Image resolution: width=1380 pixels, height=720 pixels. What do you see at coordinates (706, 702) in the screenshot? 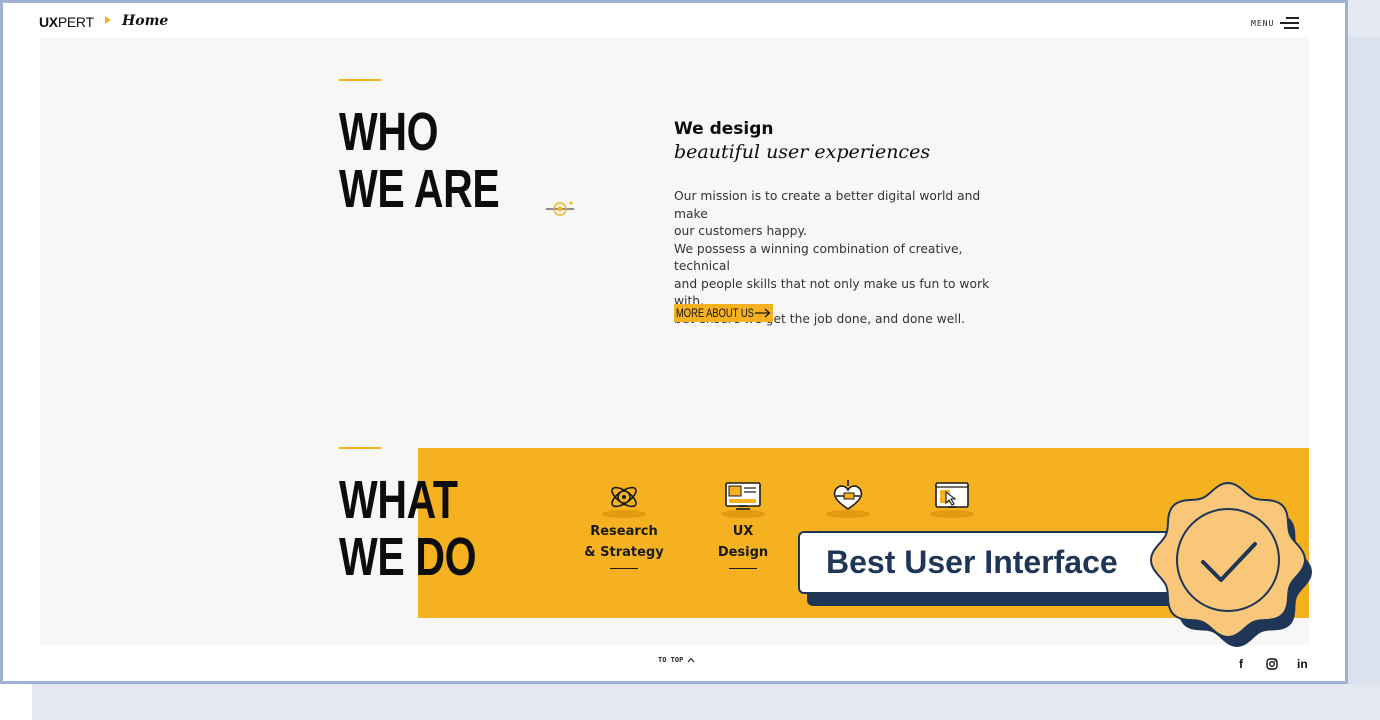
I see `backdrop-panel-bottom` at bounding box center [706, 702].